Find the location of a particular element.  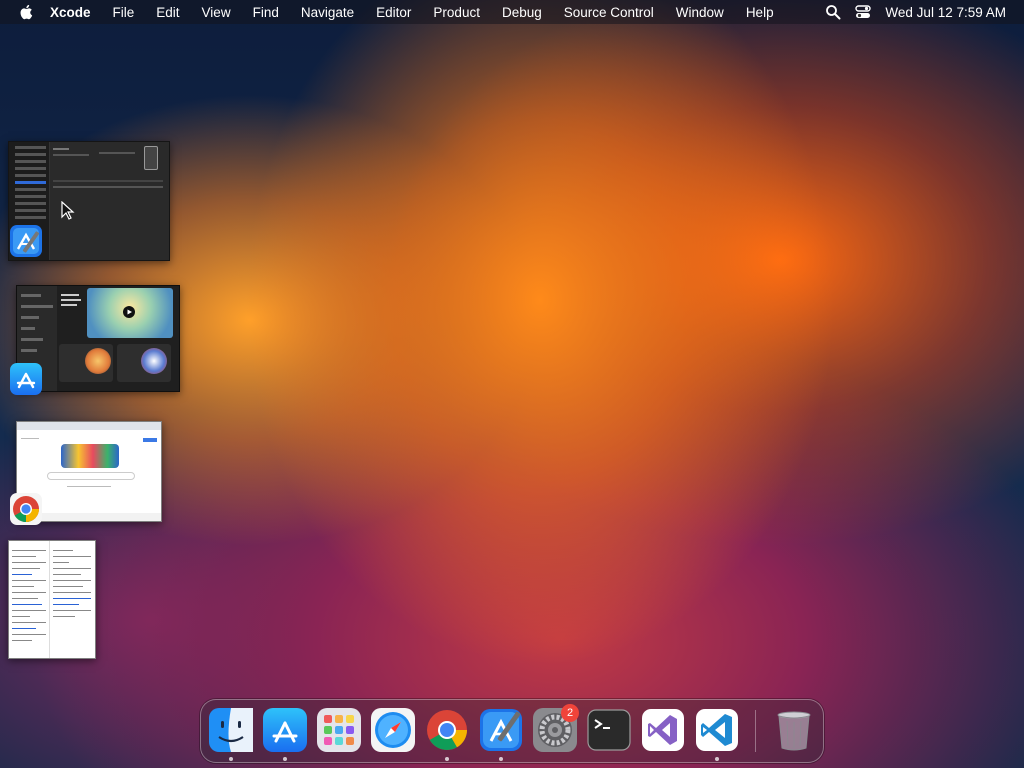

vscode-icon is located at coordinates (717, 730).